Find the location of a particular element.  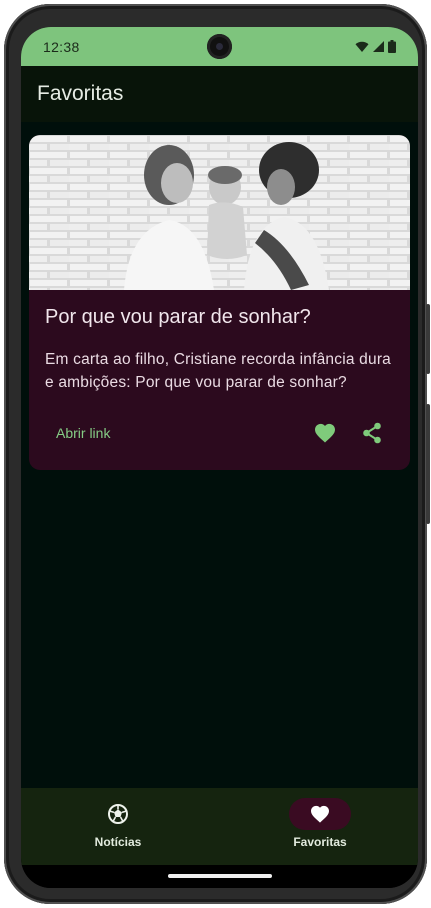

front-camera is located at coordinates (219, 46).